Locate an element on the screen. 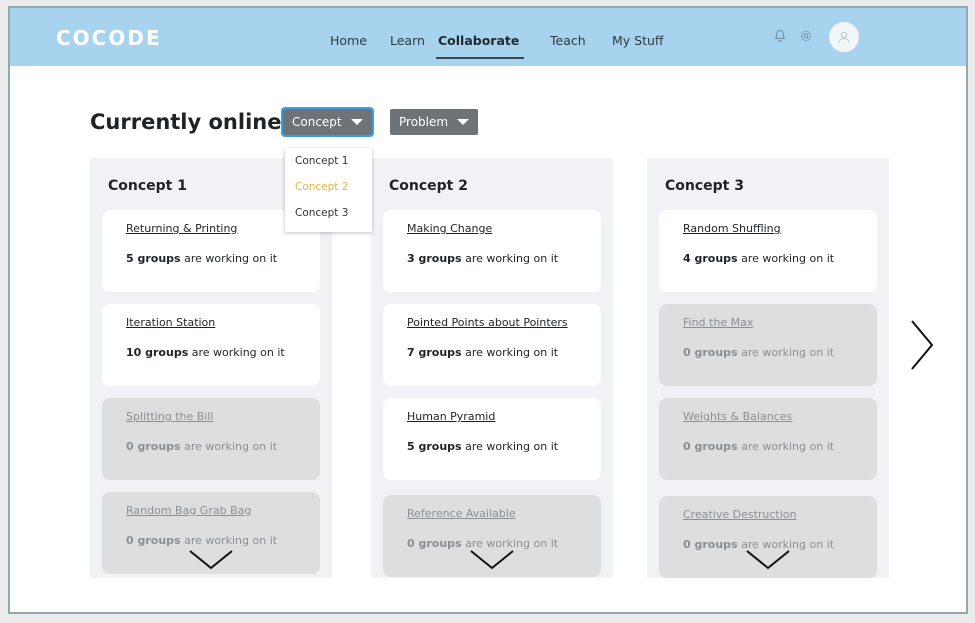 The image size is (975, 623). group-status: 10 groups are working on it is located at coordinates (205, 352).